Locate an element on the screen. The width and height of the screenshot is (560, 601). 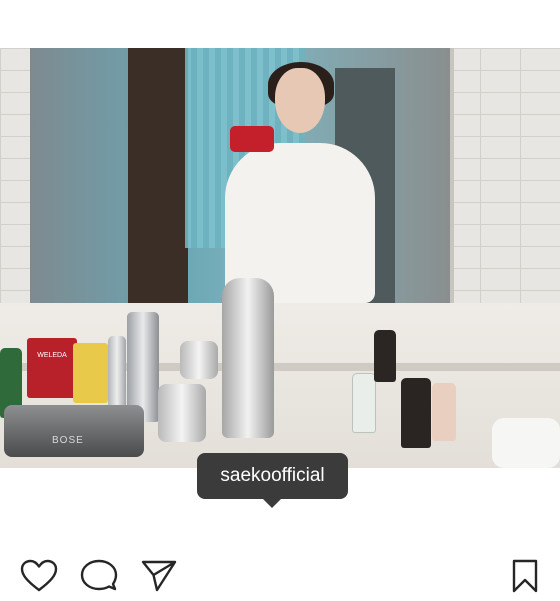
glass-dropper-bottle is located at coordinates (444, 412).